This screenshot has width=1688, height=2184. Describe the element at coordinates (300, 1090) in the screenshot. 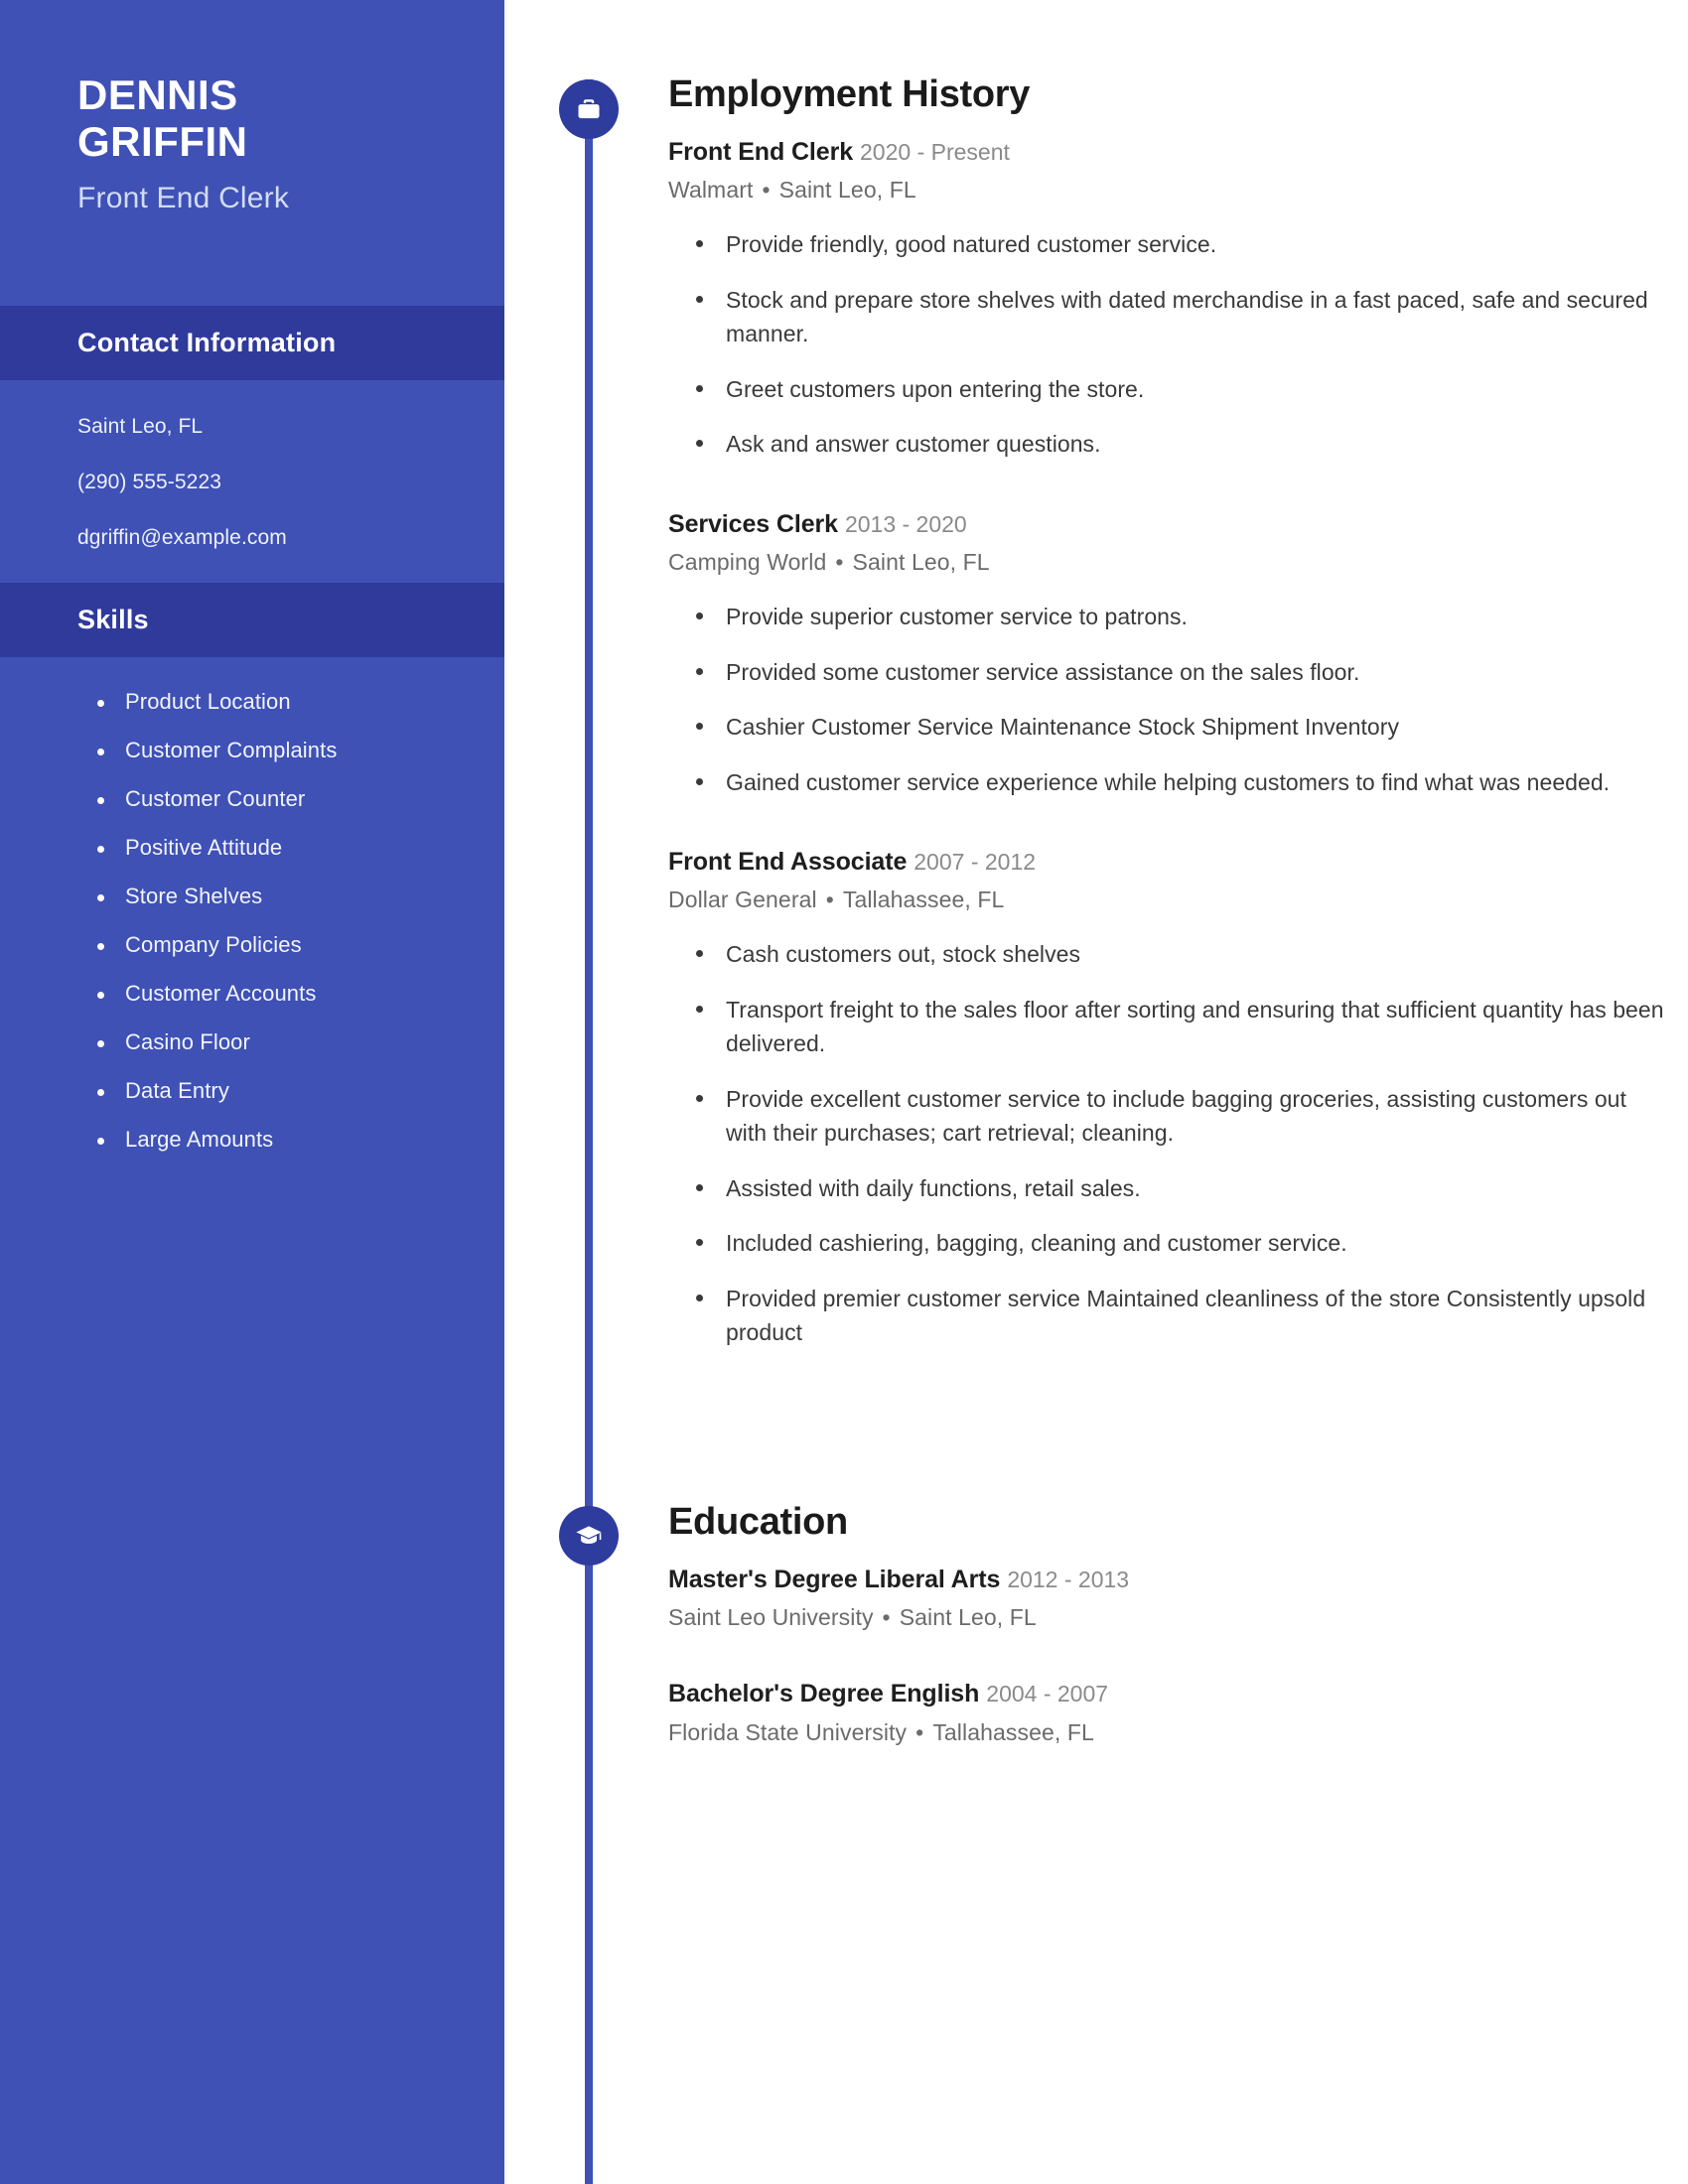

I see `skill-item: Data Entry` at that location.